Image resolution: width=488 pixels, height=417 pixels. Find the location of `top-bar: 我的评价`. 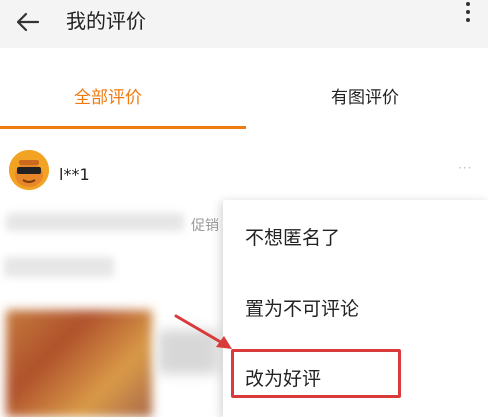

top-bar: 我的评价 is located at coordinates (244, 24).